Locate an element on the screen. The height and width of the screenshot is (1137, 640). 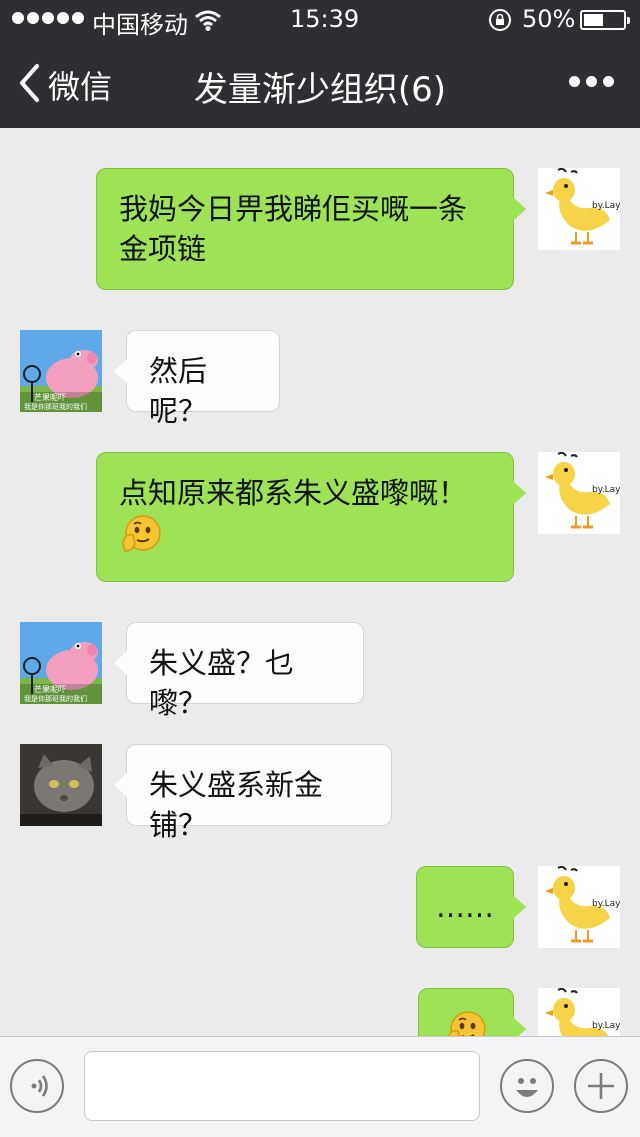
message-text: 朱义盛？乜嚟？ is located at coordinates (222, 683).